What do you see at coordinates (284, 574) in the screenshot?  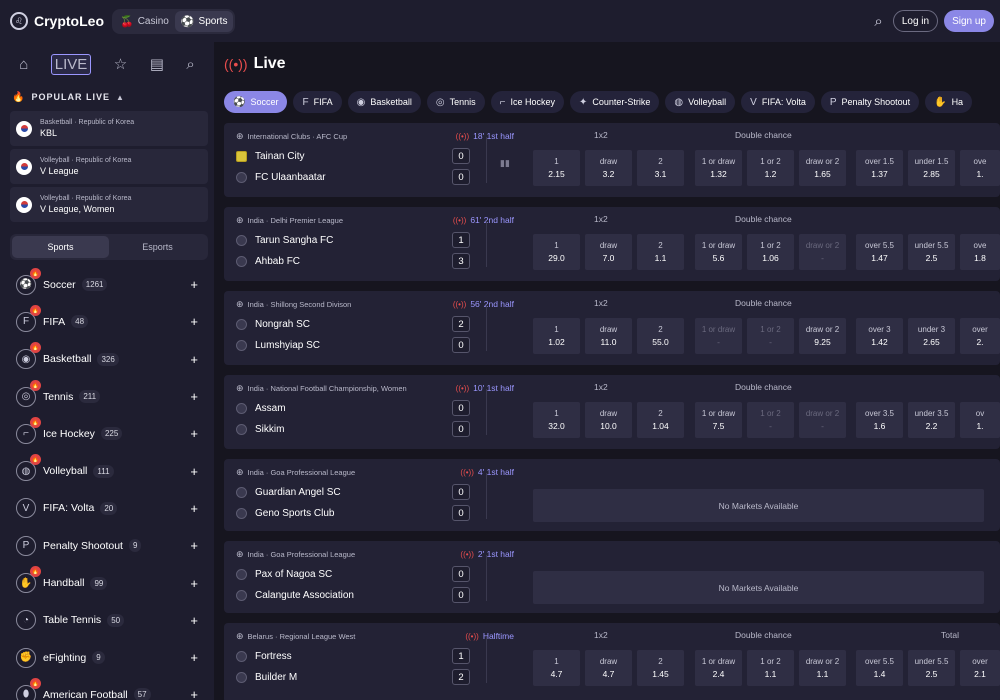 I see `team-home: Pax of Nagoa SC` at bounding box center [284, 574].